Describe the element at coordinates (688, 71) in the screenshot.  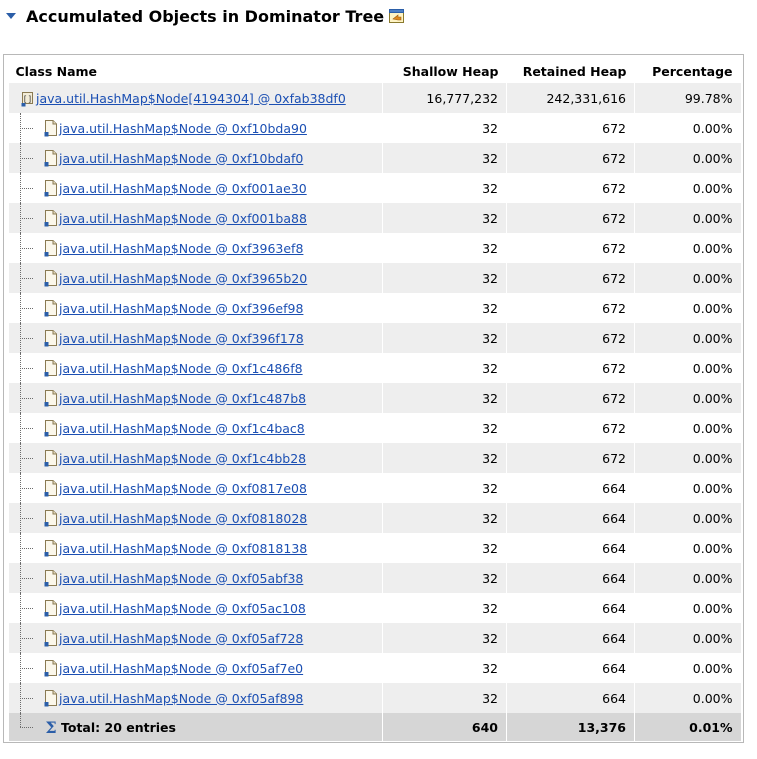
I see `column-header-percentage: Percentage` at that location.